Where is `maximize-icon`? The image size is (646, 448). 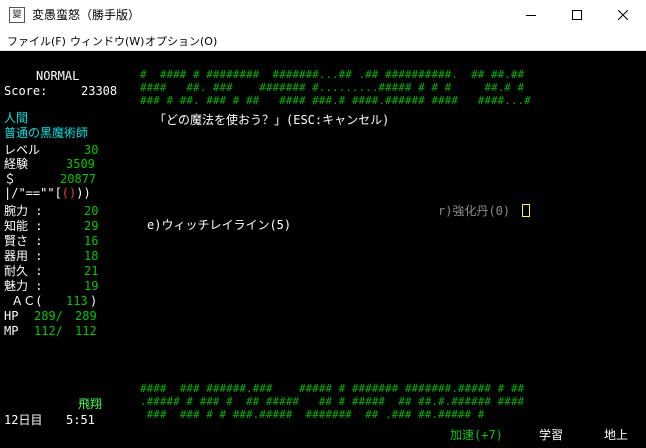 maximize-icon is located at coordinates (577, 15).